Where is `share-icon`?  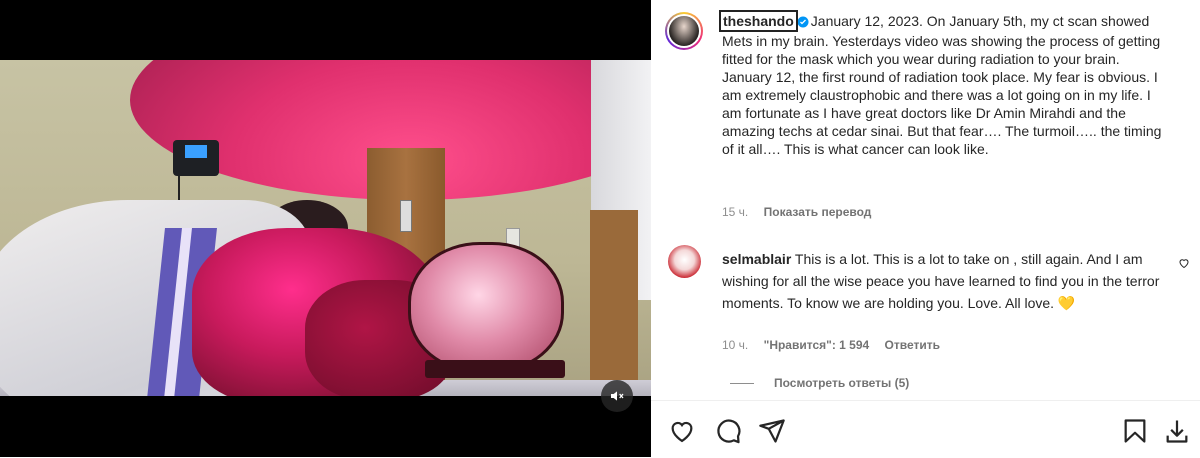 share-icon is located at coordinates (772, 431).